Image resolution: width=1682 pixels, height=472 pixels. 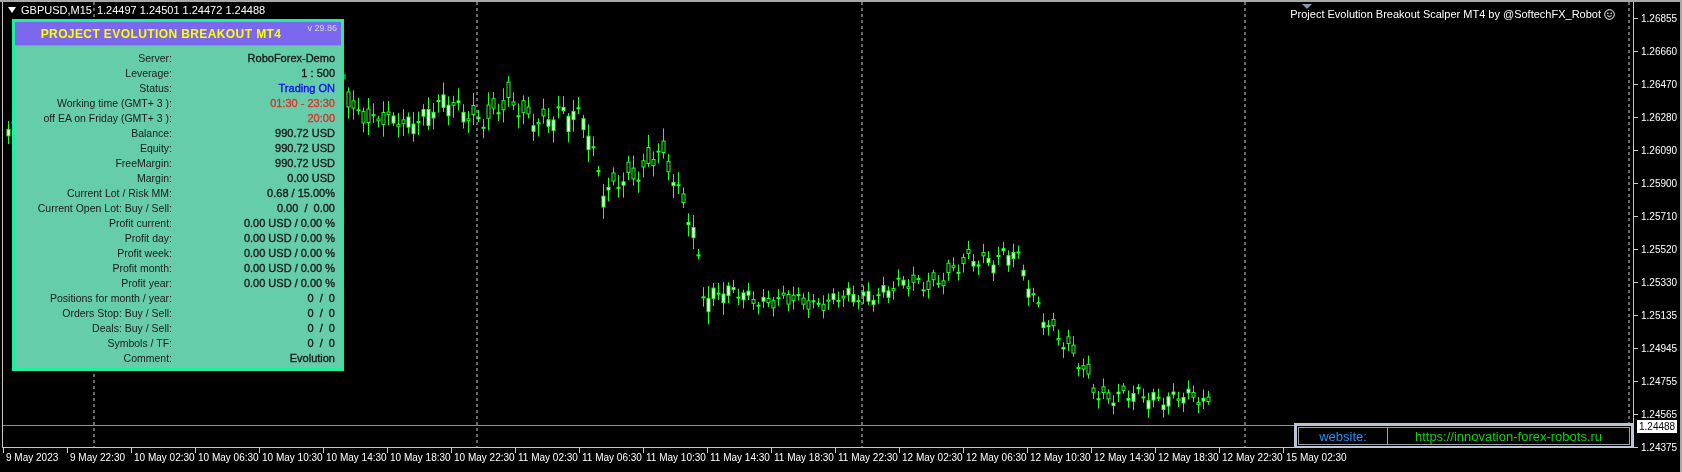 I want to click on info-value: Evolution, so click(x=312, y=358).